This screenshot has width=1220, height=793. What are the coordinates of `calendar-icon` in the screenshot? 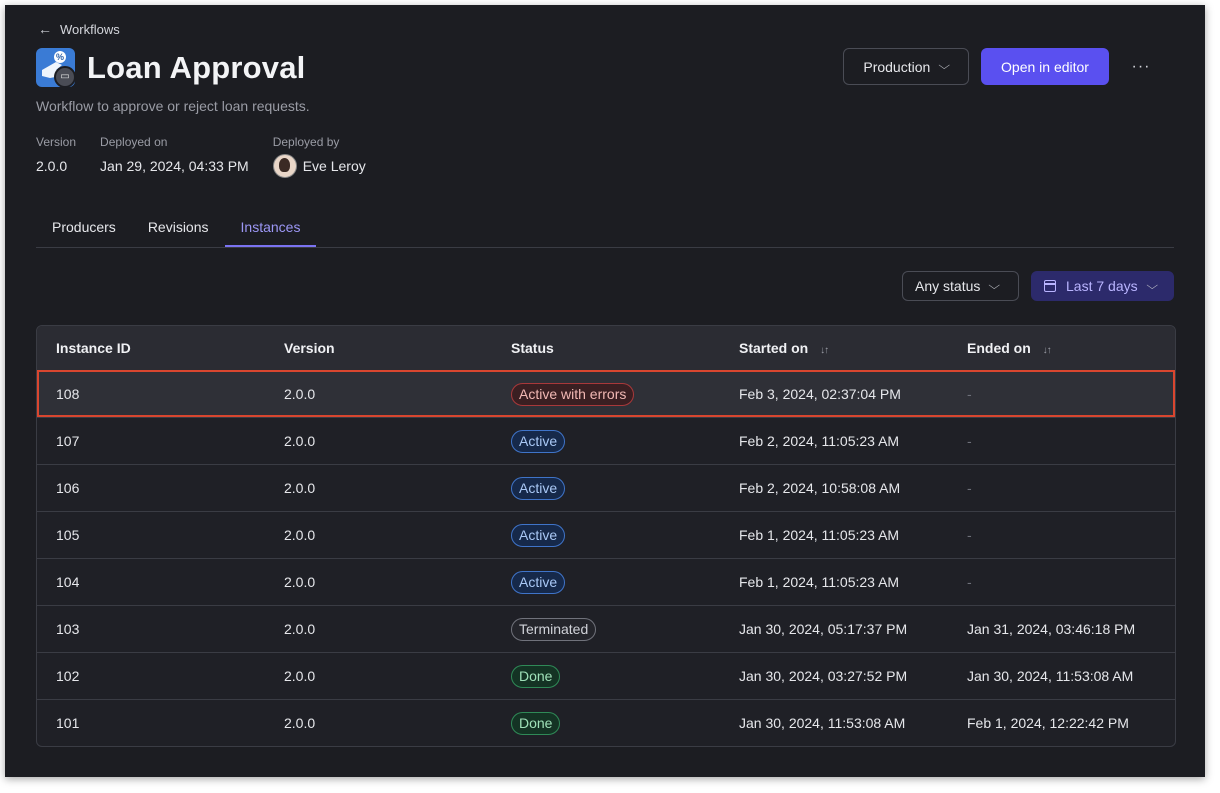 It's located at (1050, 286).